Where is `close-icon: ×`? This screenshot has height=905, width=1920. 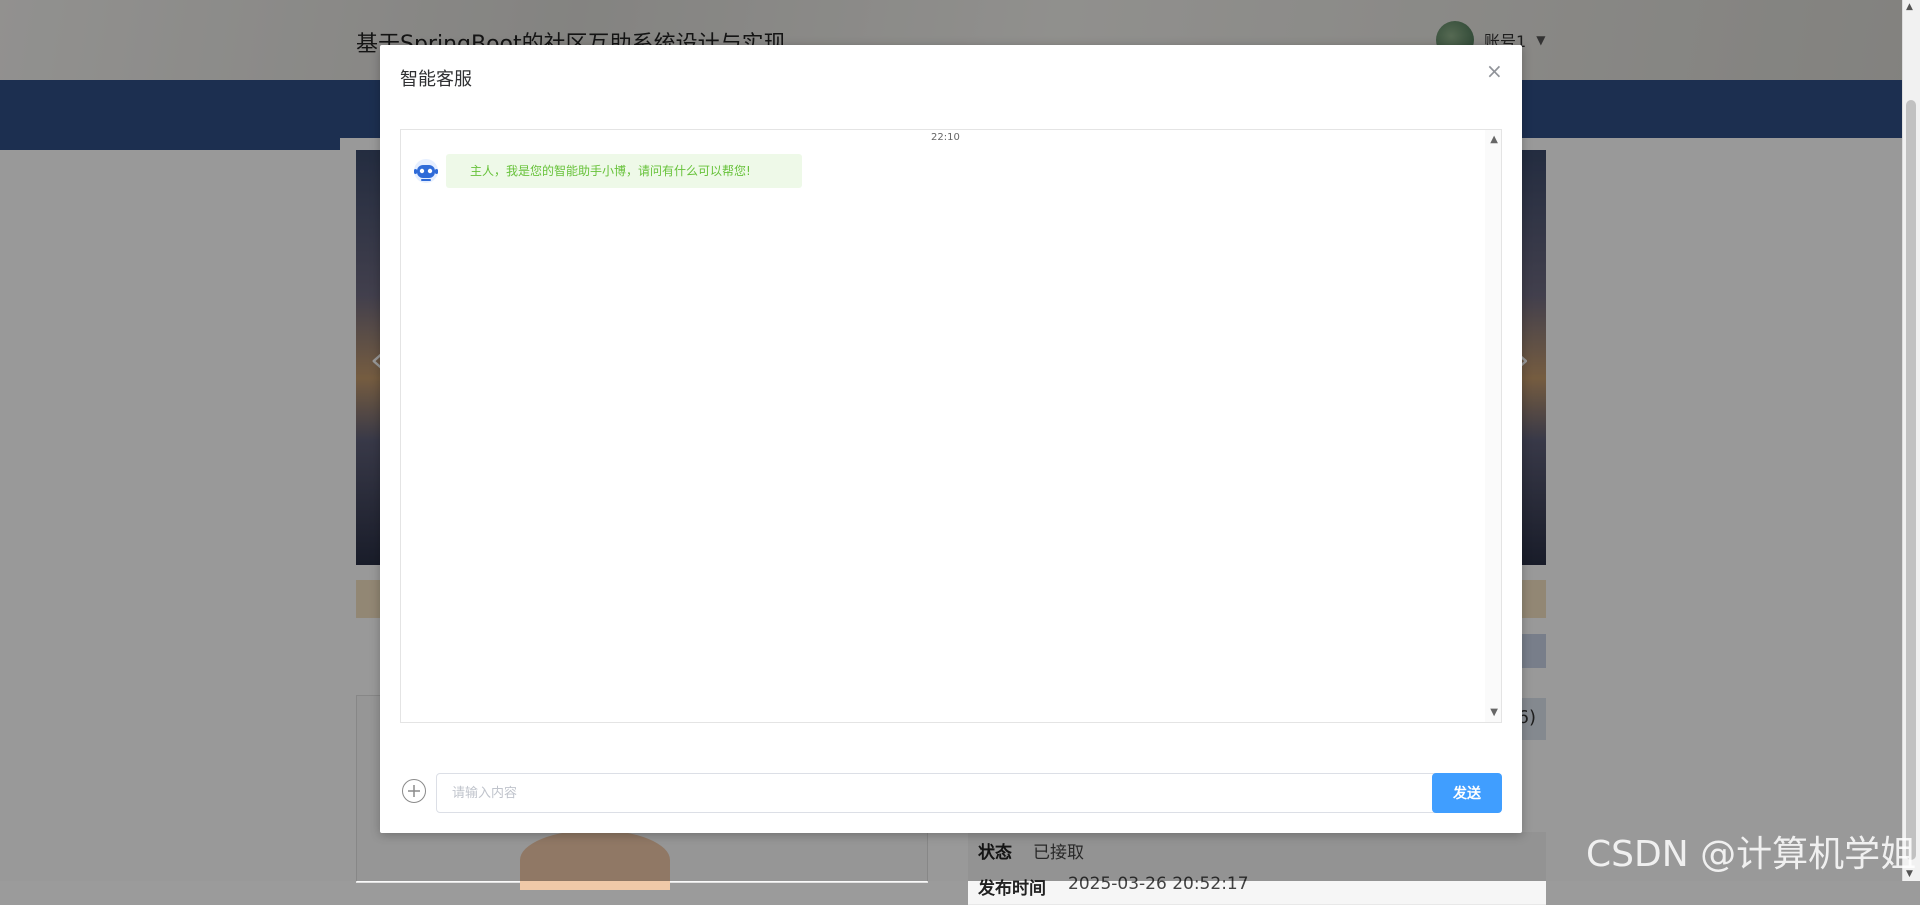
close-icon: × is located at coordinates (1494, 71).